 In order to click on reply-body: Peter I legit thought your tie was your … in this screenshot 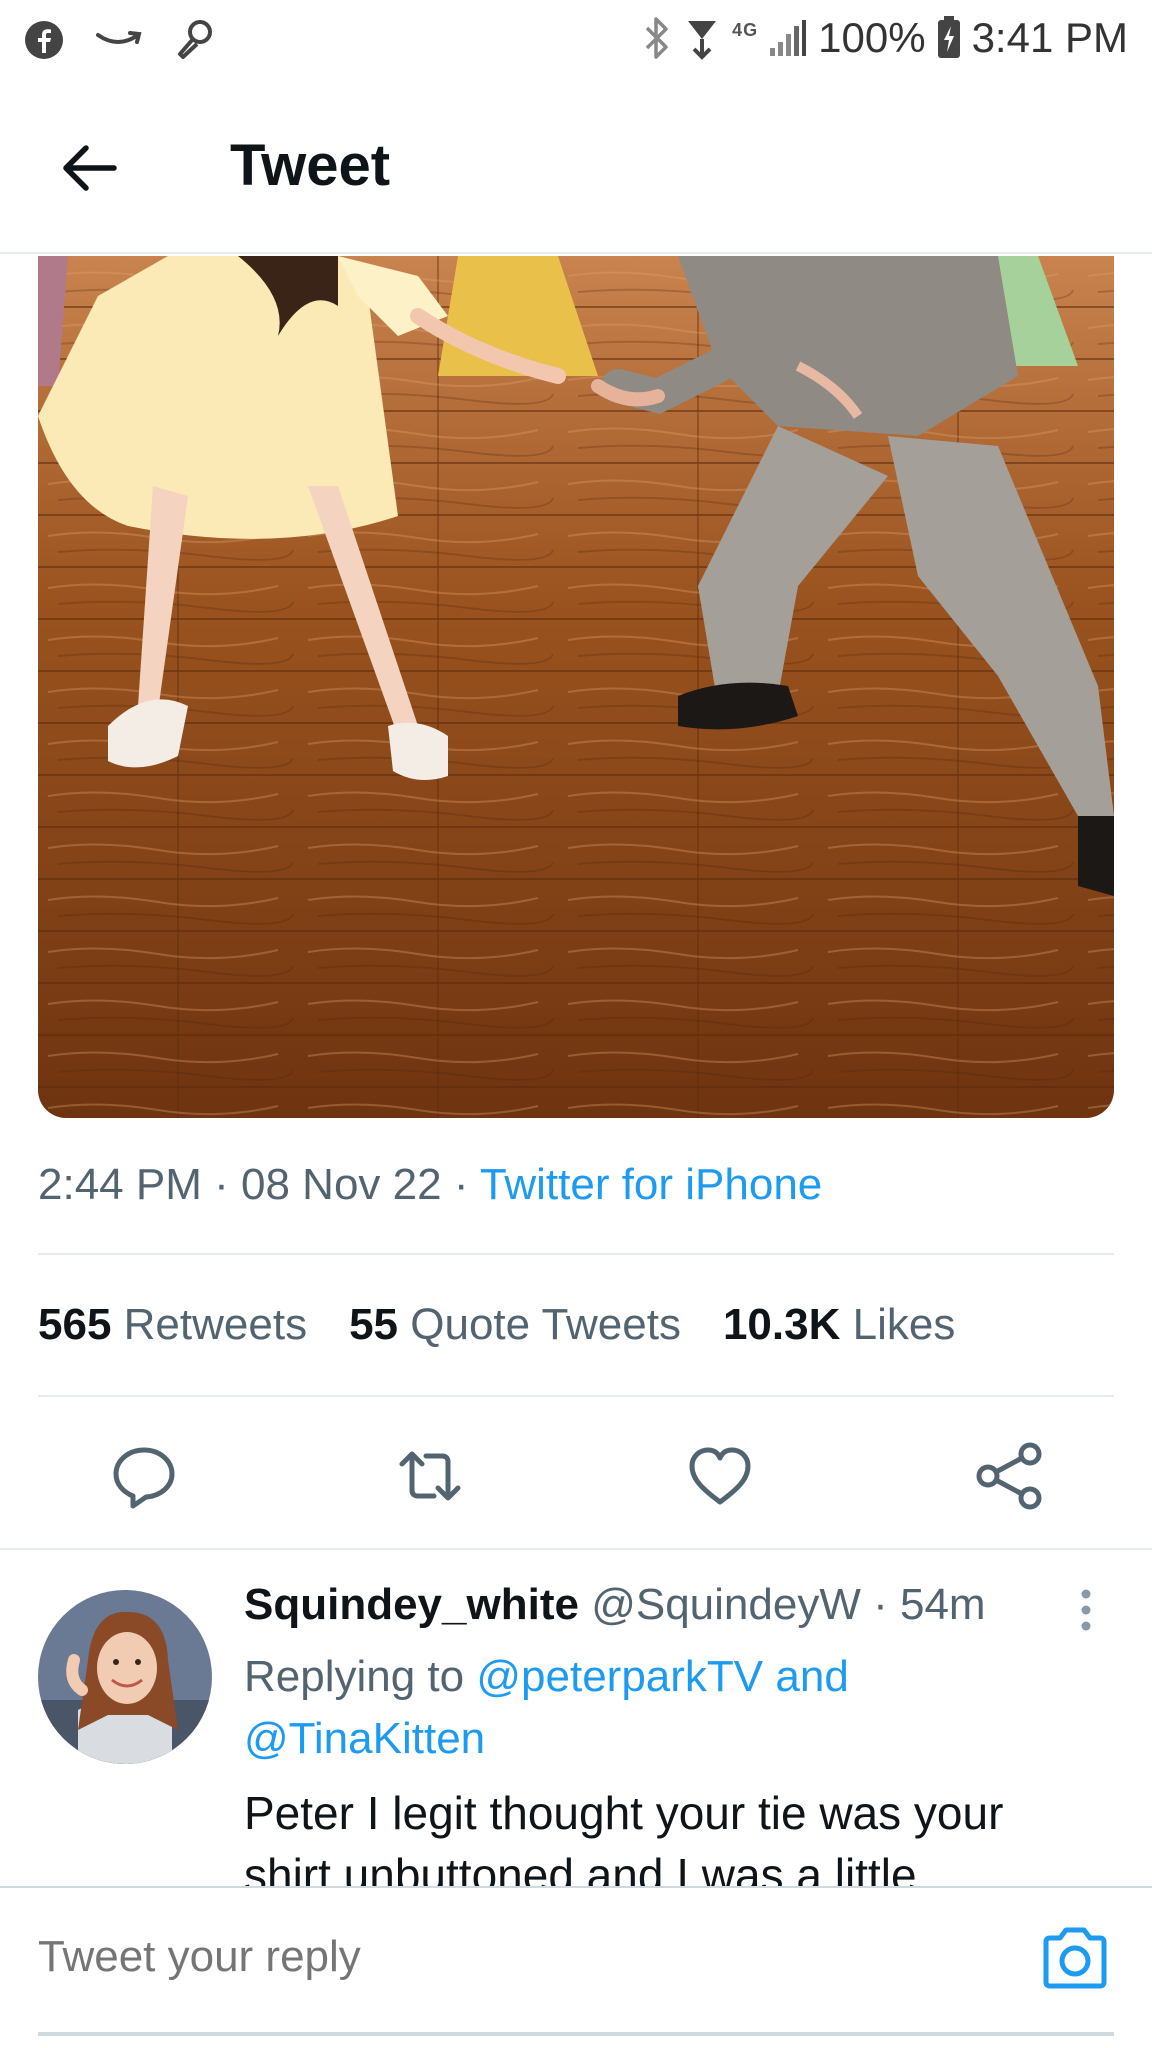, I will do `click(624, 1836)`.